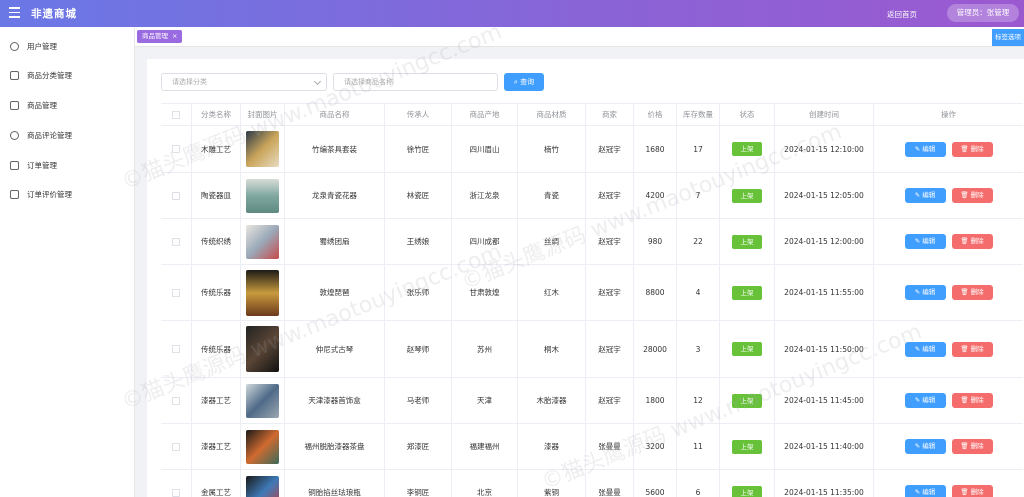 The width and height of the screenshot is (1024, 497). What do you see at coordinates (67, 262) in the screenshot?
I see `sidebar: 用户管理 商品分类管理 商品管理 商品评论管理 订单管理 订单评价管理` at bounding box center [67, 262].